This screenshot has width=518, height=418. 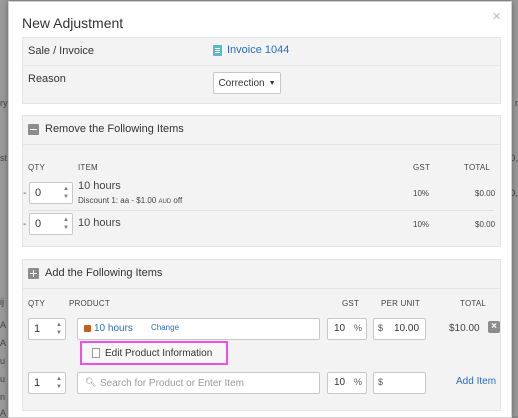 What do you see at coordinates (91, 382) in the screenshot?
I see `search-icon: 🔍︎` at bounding box center [91, 382].